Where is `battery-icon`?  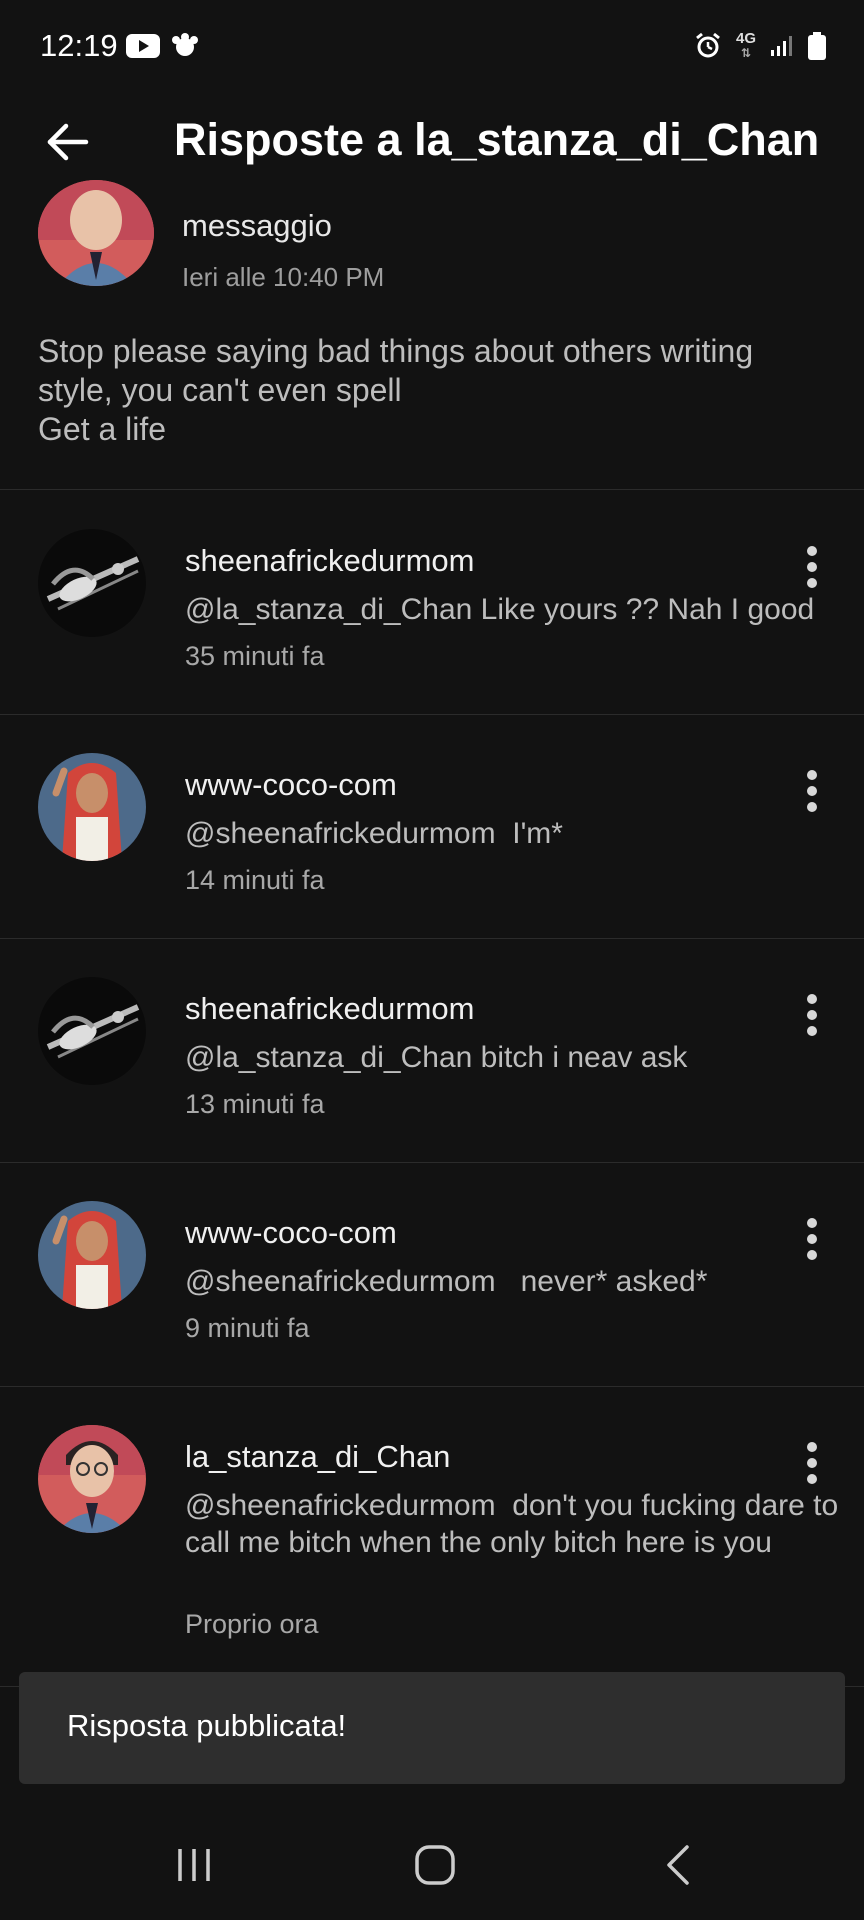
battery-icon is located at coordinates (817, 46).